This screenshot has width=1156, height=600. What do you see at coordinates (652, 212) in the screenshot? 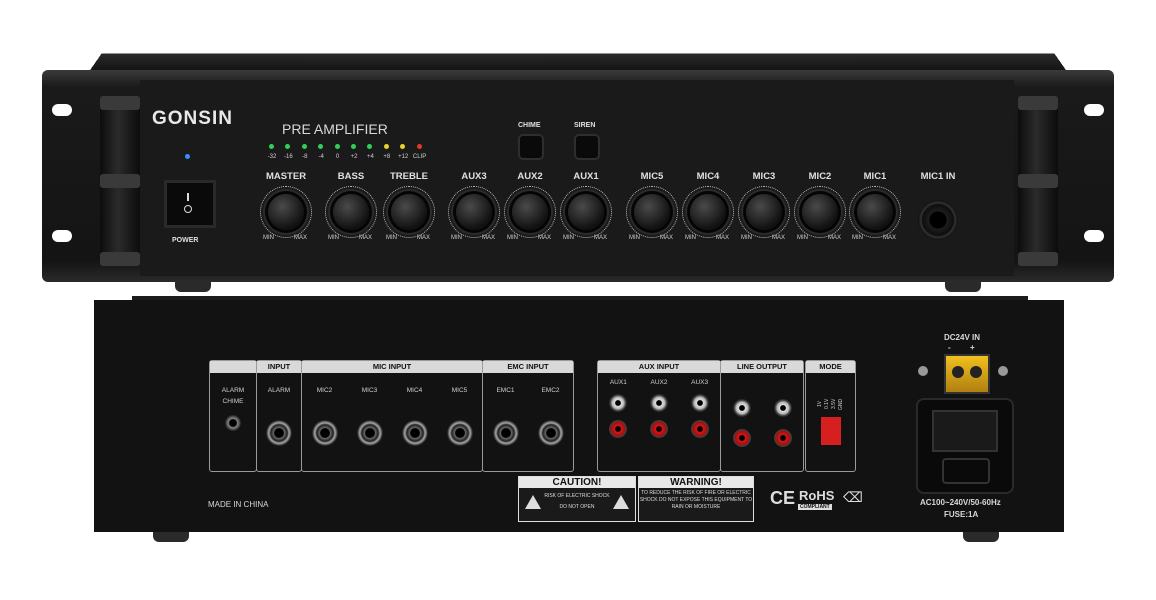
I see `knob-mic5` at bounding box center [652, 212].